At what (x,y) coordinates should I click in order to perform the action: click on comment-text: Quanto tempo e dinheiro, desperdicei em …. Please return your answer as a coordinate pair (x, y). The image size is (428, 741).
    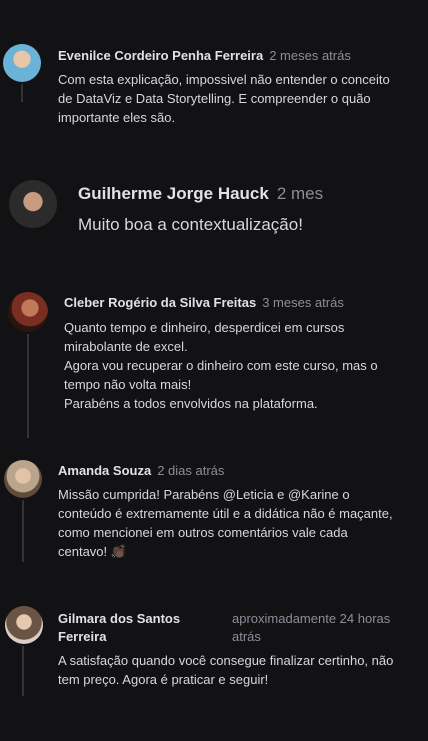
    Looking at the image, I should click on (221, 365).